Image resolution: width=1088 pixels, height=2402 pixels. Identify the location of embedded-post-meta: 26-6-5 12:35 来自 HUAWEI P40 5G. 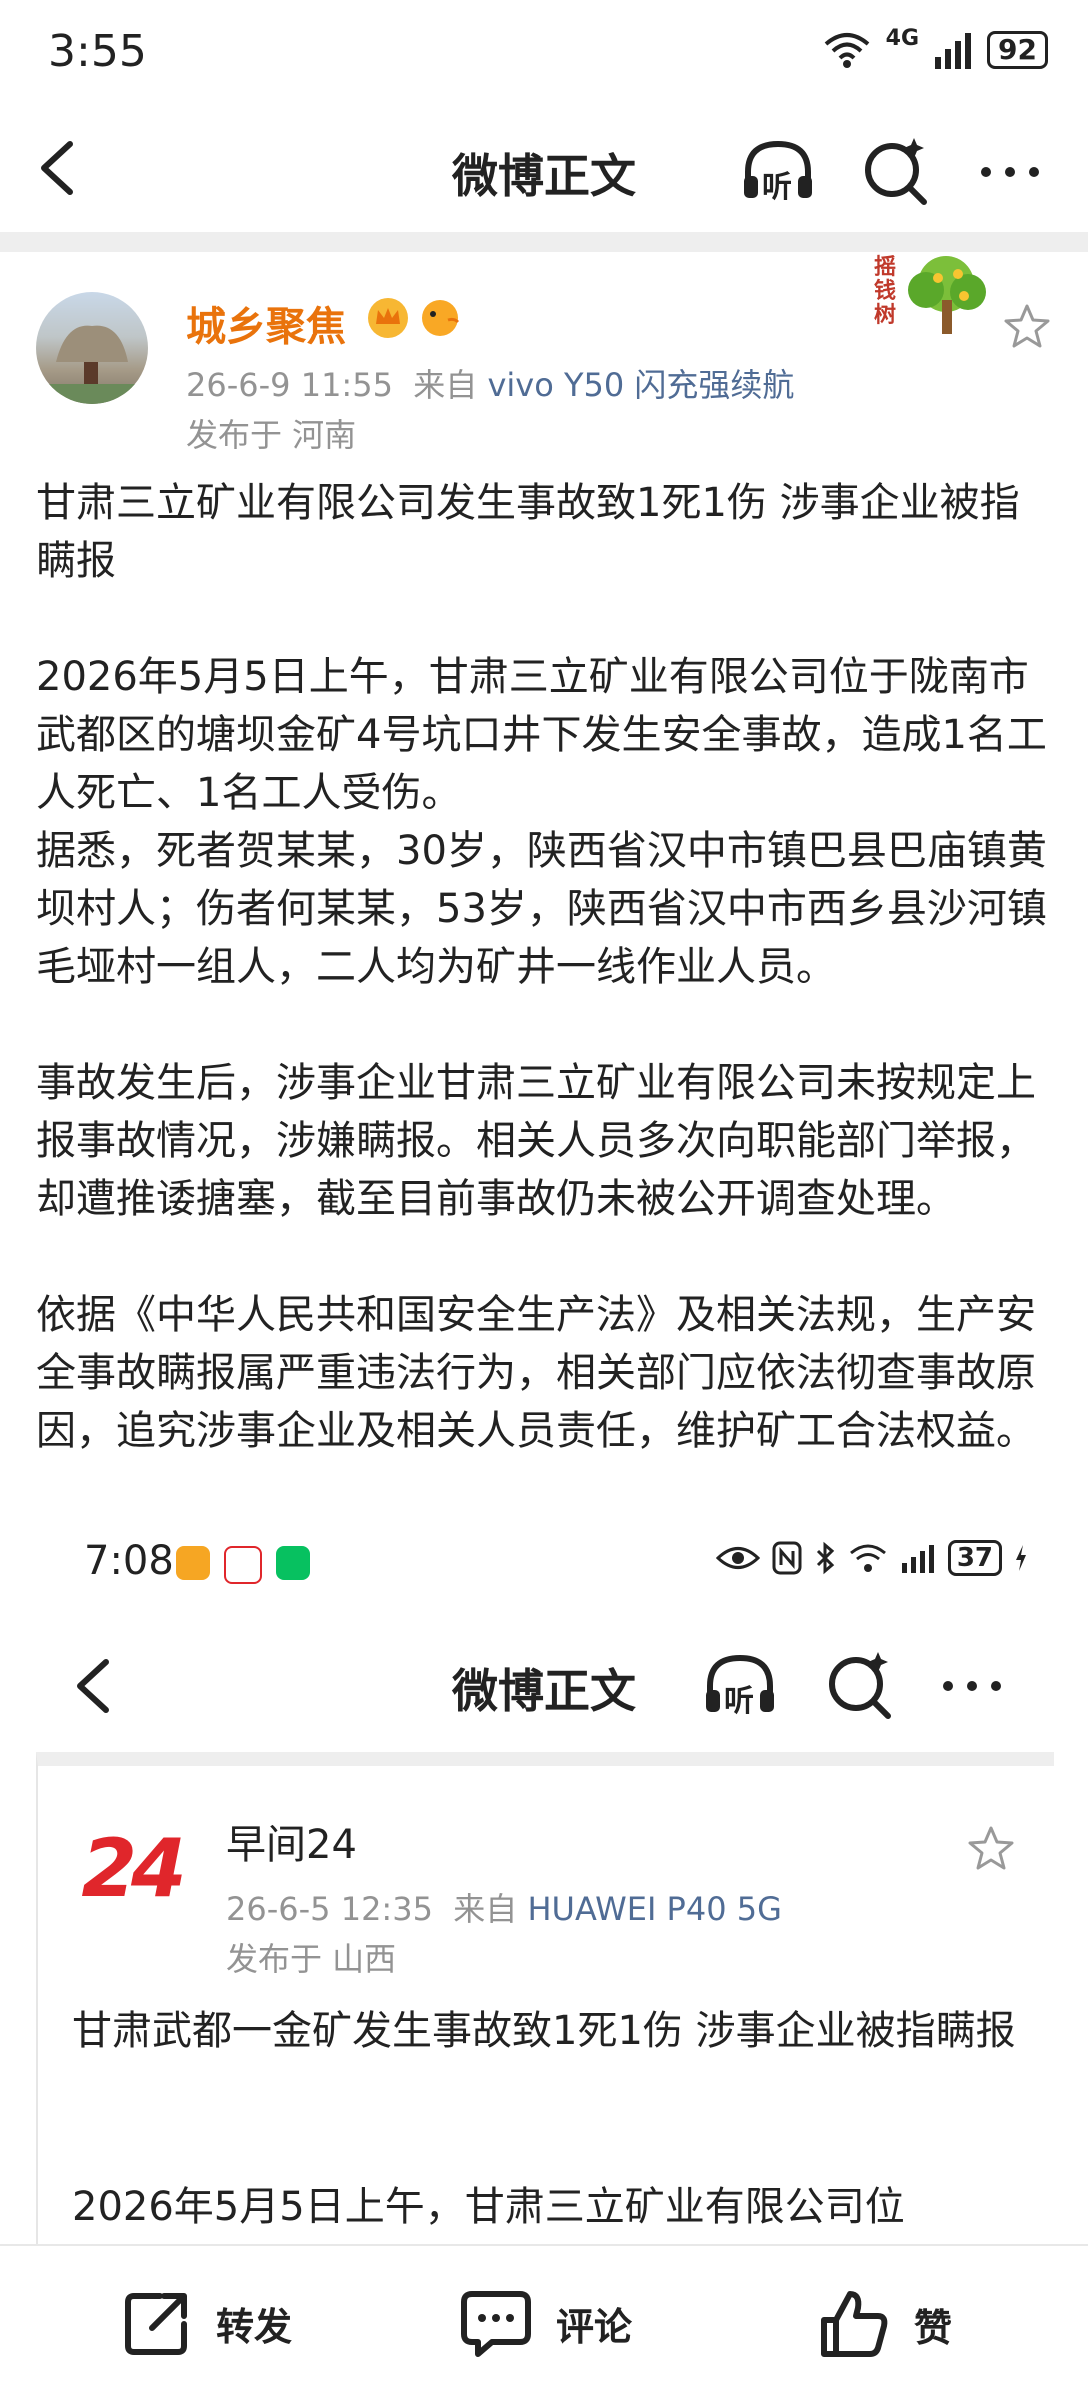
(504, 1907).